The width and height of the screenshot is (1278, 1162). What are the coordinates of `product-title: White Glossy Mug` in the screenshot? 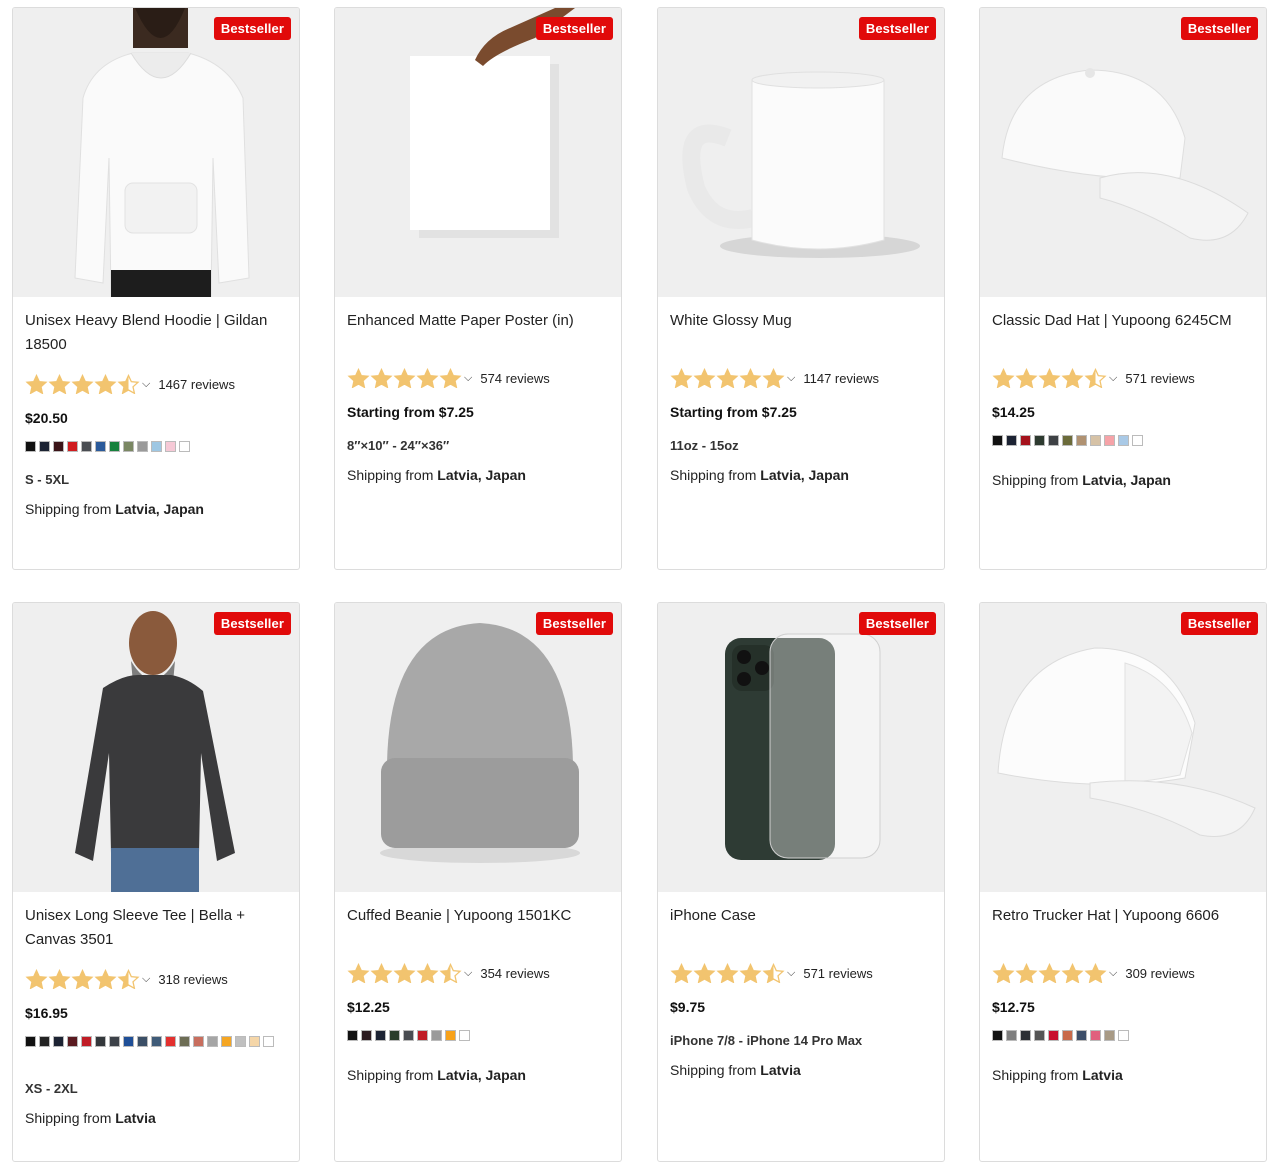 It's located at (801, 321).